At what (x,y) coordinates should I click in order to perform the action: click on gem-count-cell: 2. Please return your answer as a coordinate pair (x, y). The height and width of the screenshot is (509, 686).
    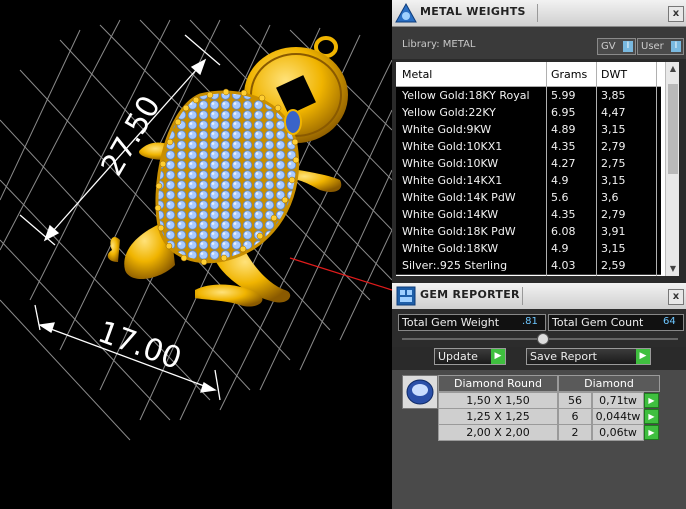
    Looking at the image, I should click on (575, 432).